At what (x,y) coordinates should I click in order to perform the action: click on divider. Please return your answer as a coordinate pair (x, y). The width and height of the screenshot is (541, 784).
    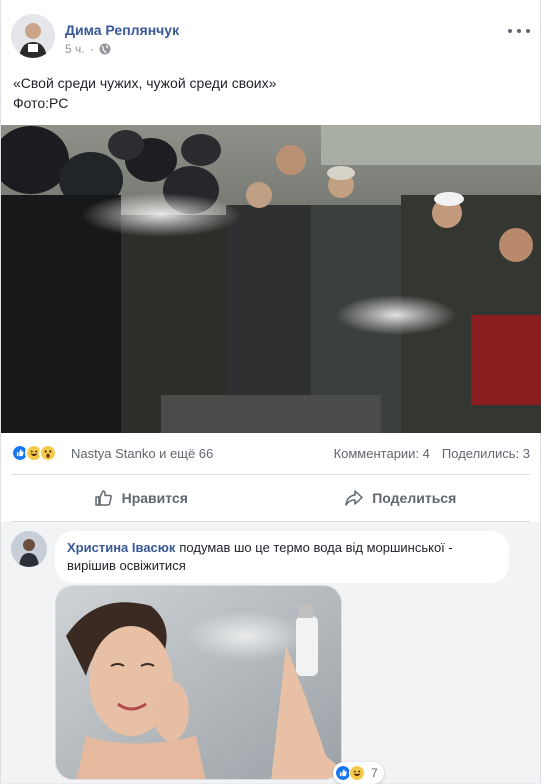
    Looking at the image, I should click on (270, 474).